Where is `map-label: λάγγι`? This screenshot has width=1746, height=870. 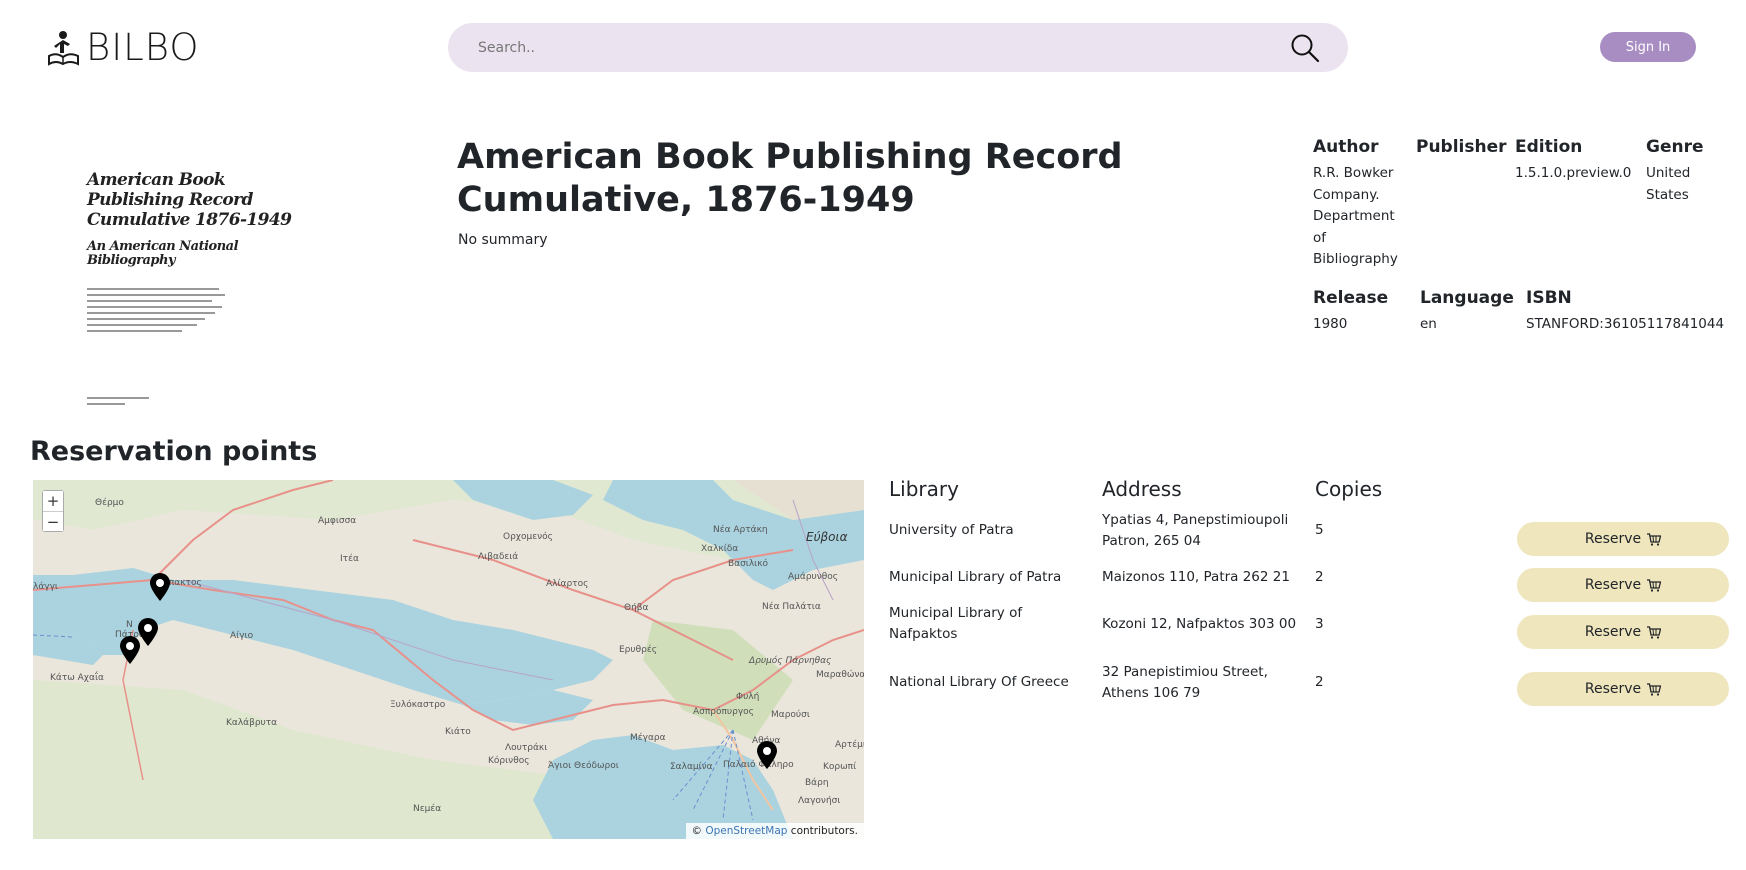 map-label: λάγγι is located at coordinates (45, 587).